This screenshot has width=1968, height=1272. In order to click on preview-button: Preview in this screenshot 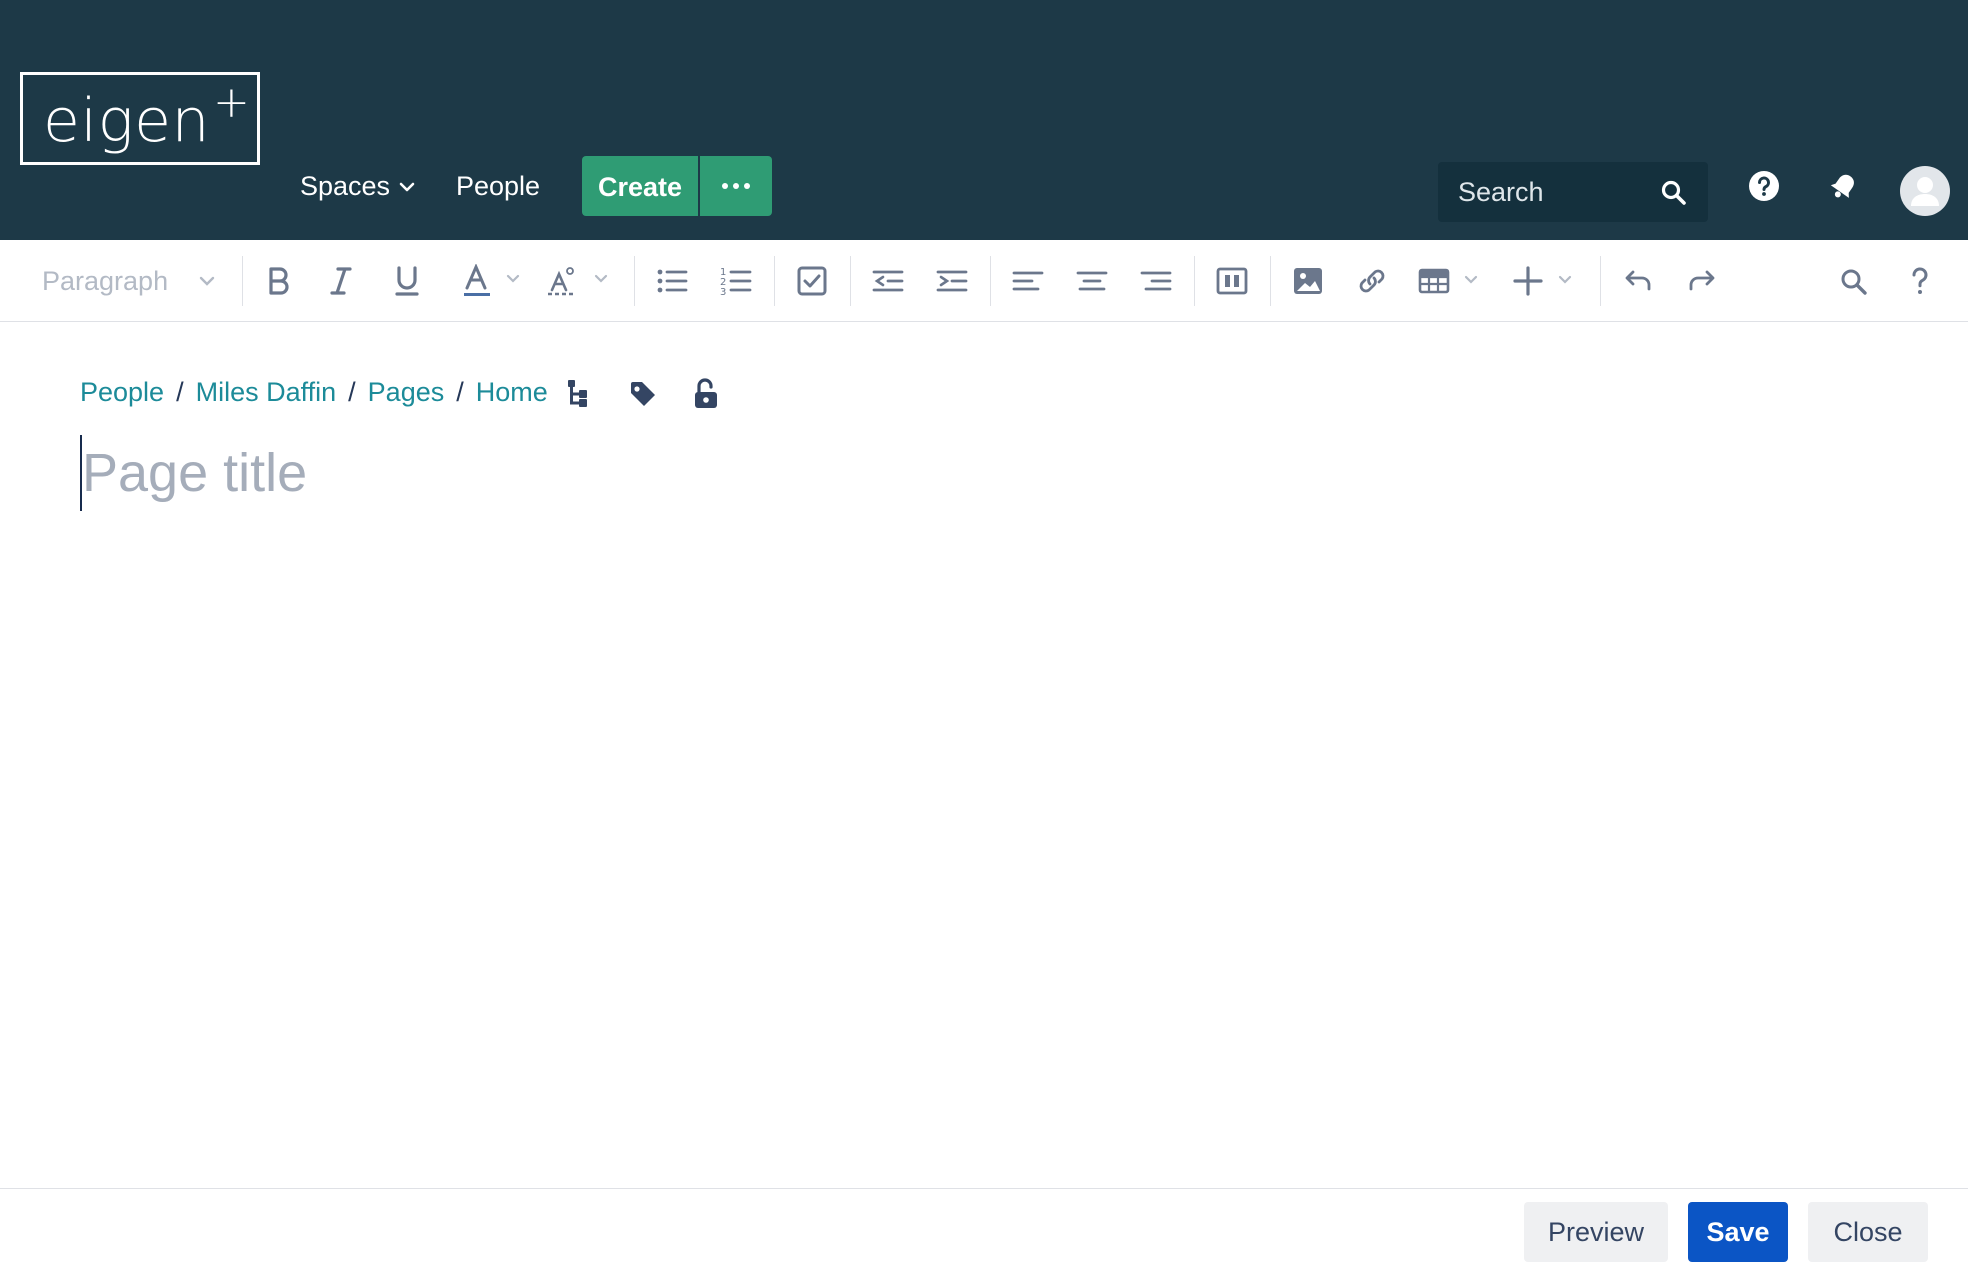, I will do `click(1596, 1232)`.